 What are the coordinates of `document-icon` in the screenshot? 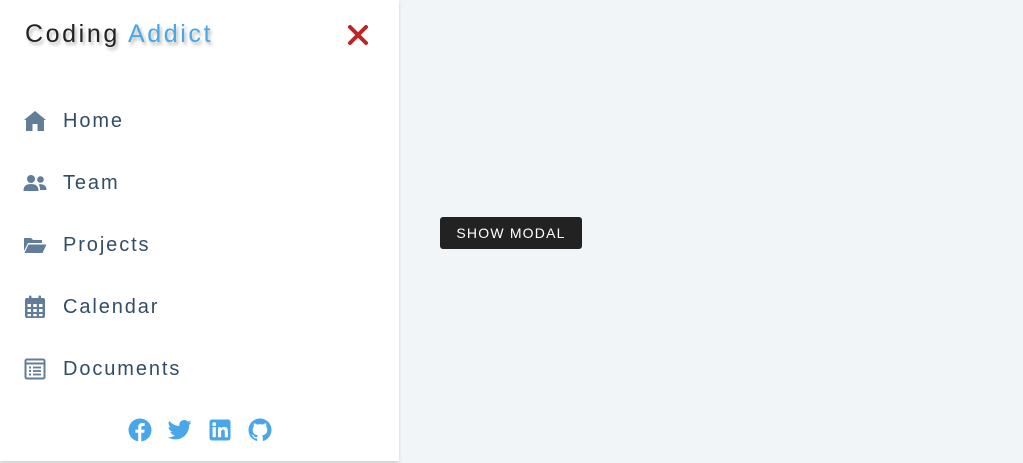 It's located at (35, 369).